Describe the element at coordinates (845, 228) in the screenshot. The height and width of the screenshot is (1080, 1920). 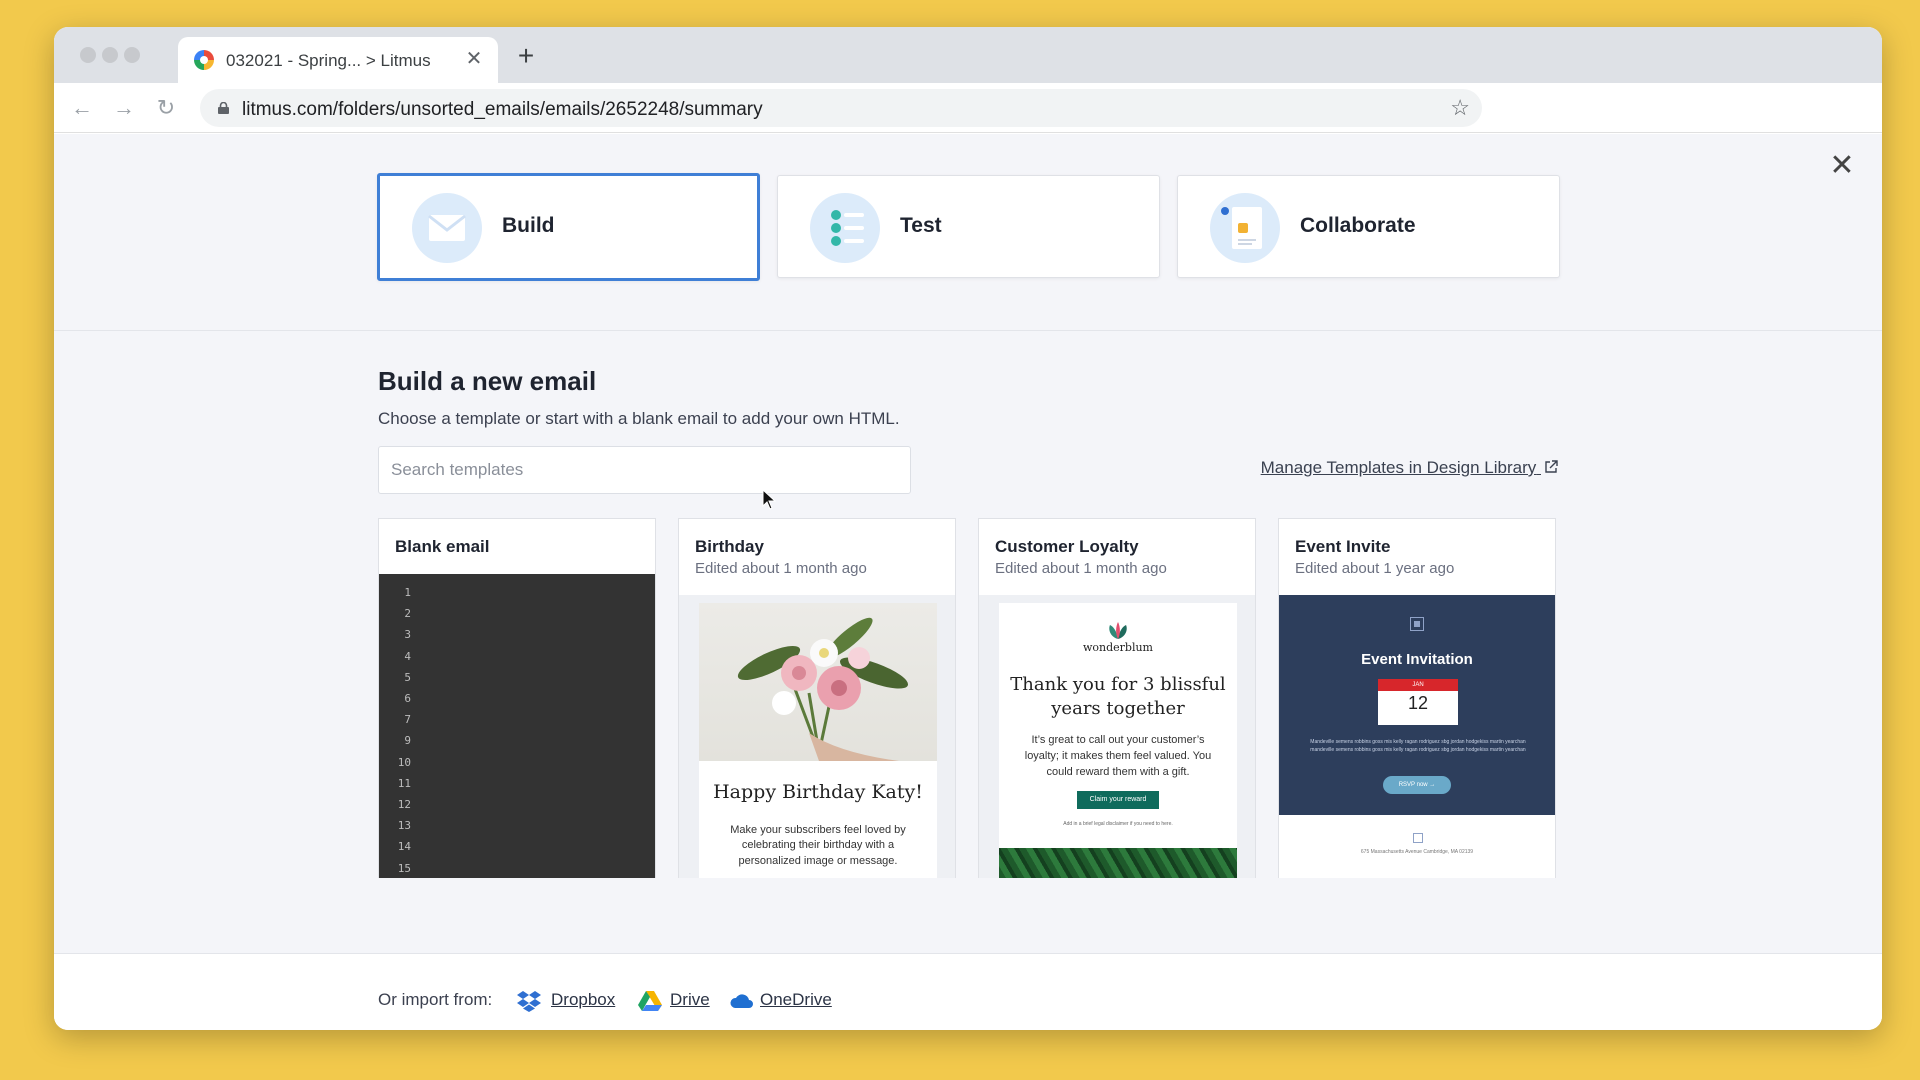
I see `checklist-icon` at that location.